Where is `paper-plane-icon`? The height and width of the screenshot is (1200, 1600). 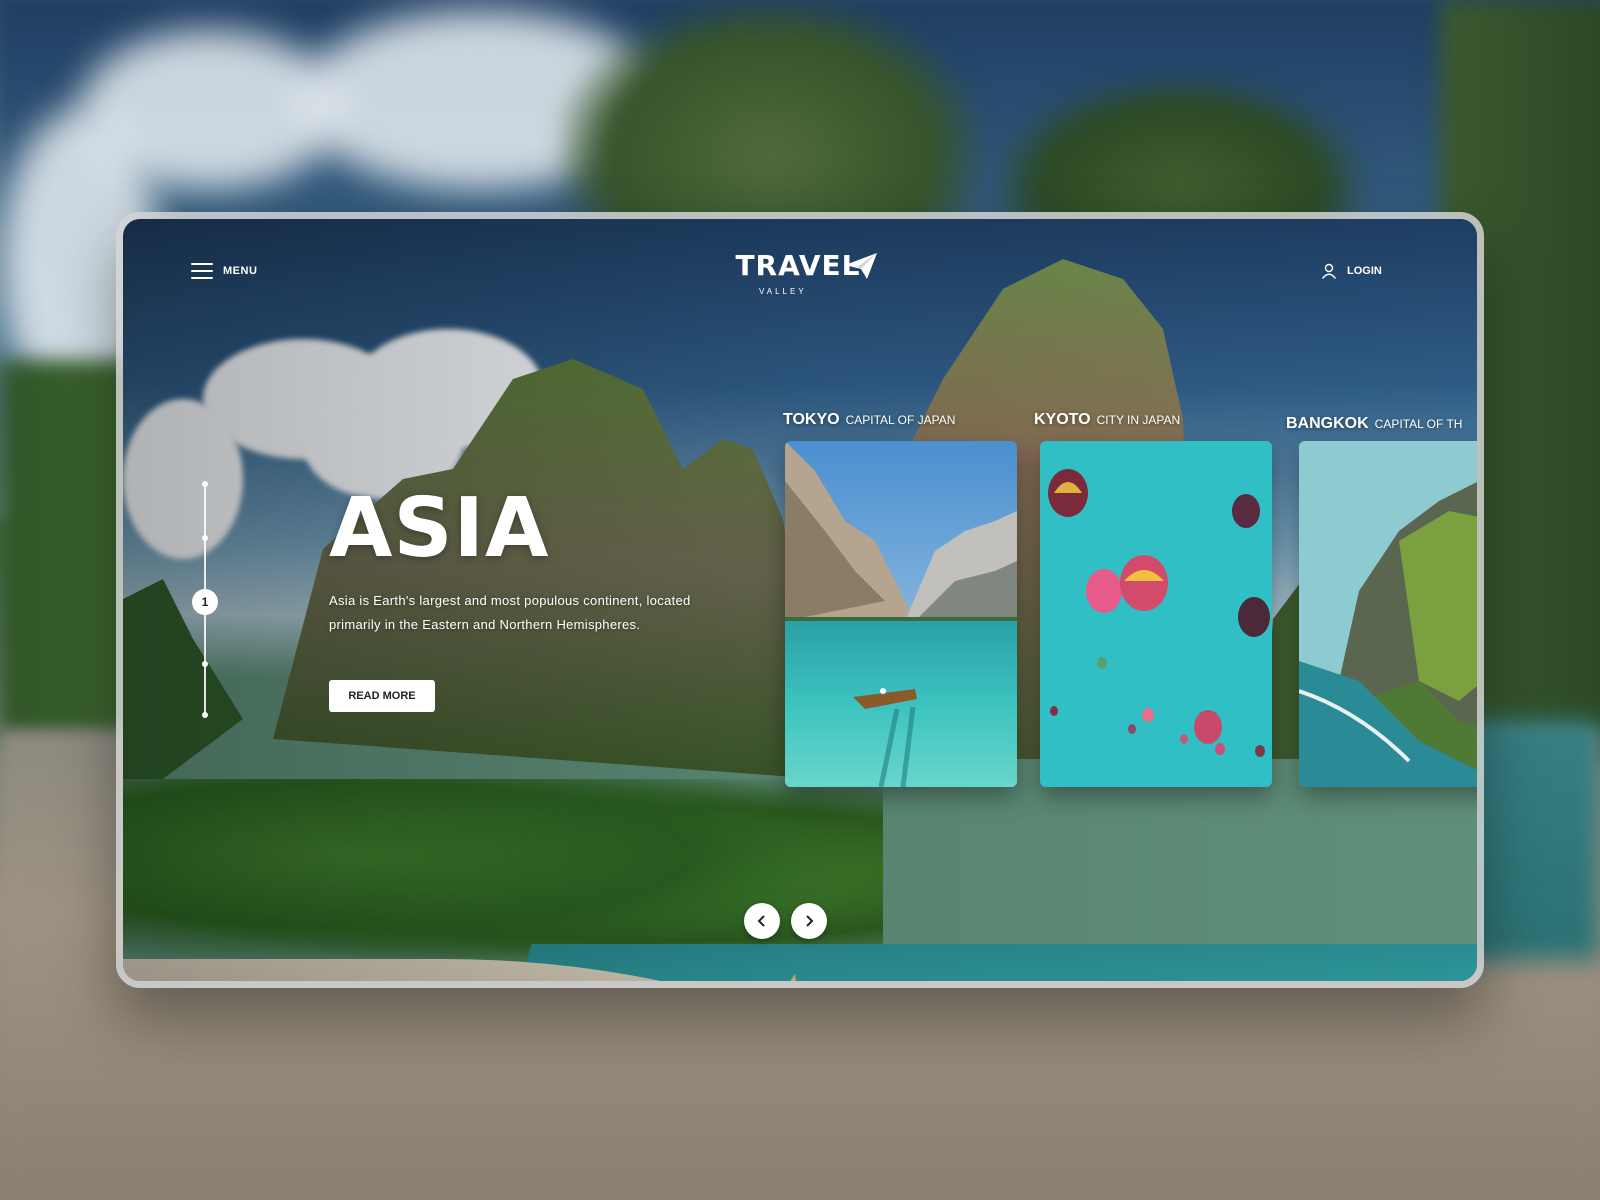
paper-plane-icon is located at coordinates (861, 266).